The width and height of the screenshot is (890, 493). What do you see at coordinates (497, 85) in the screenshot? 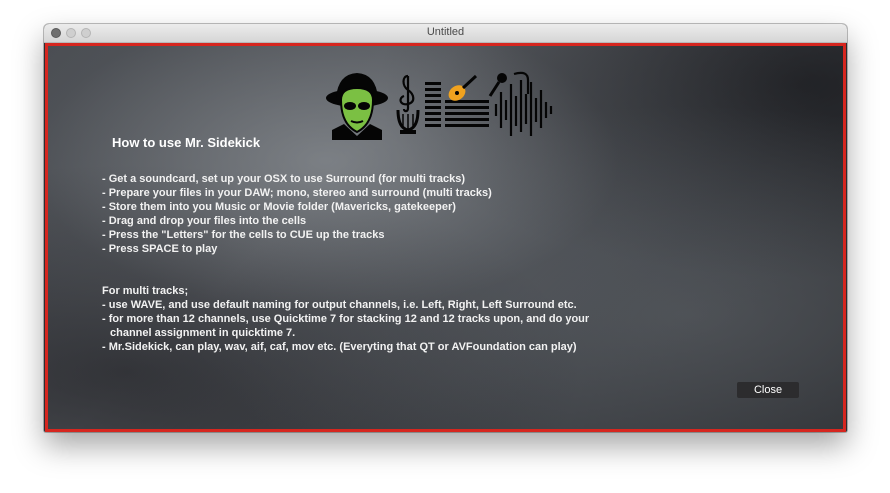
I see `microphone-icon` at bounding box center [497, 85].